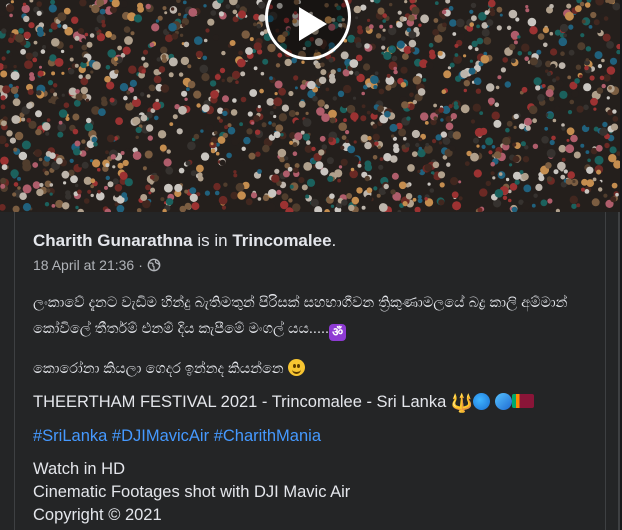 This screenshot has width=622, height=530. I want to click on copyright-text: Copyright © 2021, so click(97, 515).